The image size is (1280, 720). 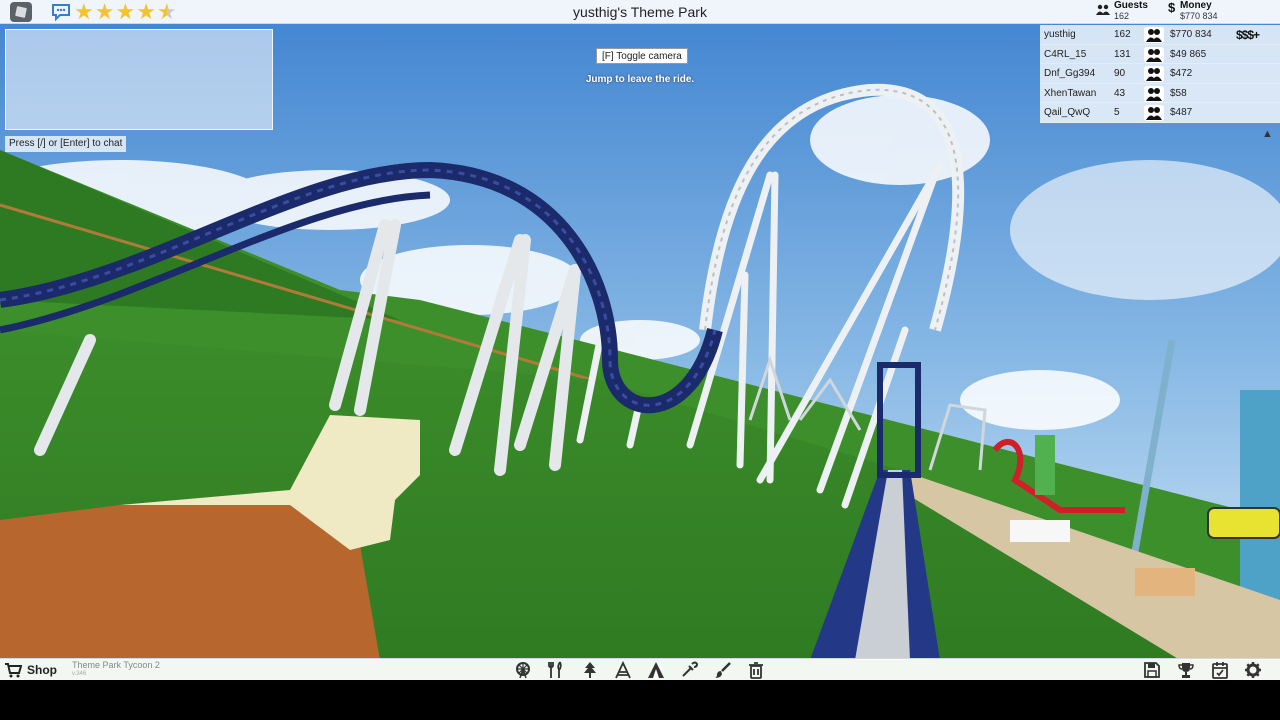 I want to click on trophy-icon, so click(x=1186, y=670).